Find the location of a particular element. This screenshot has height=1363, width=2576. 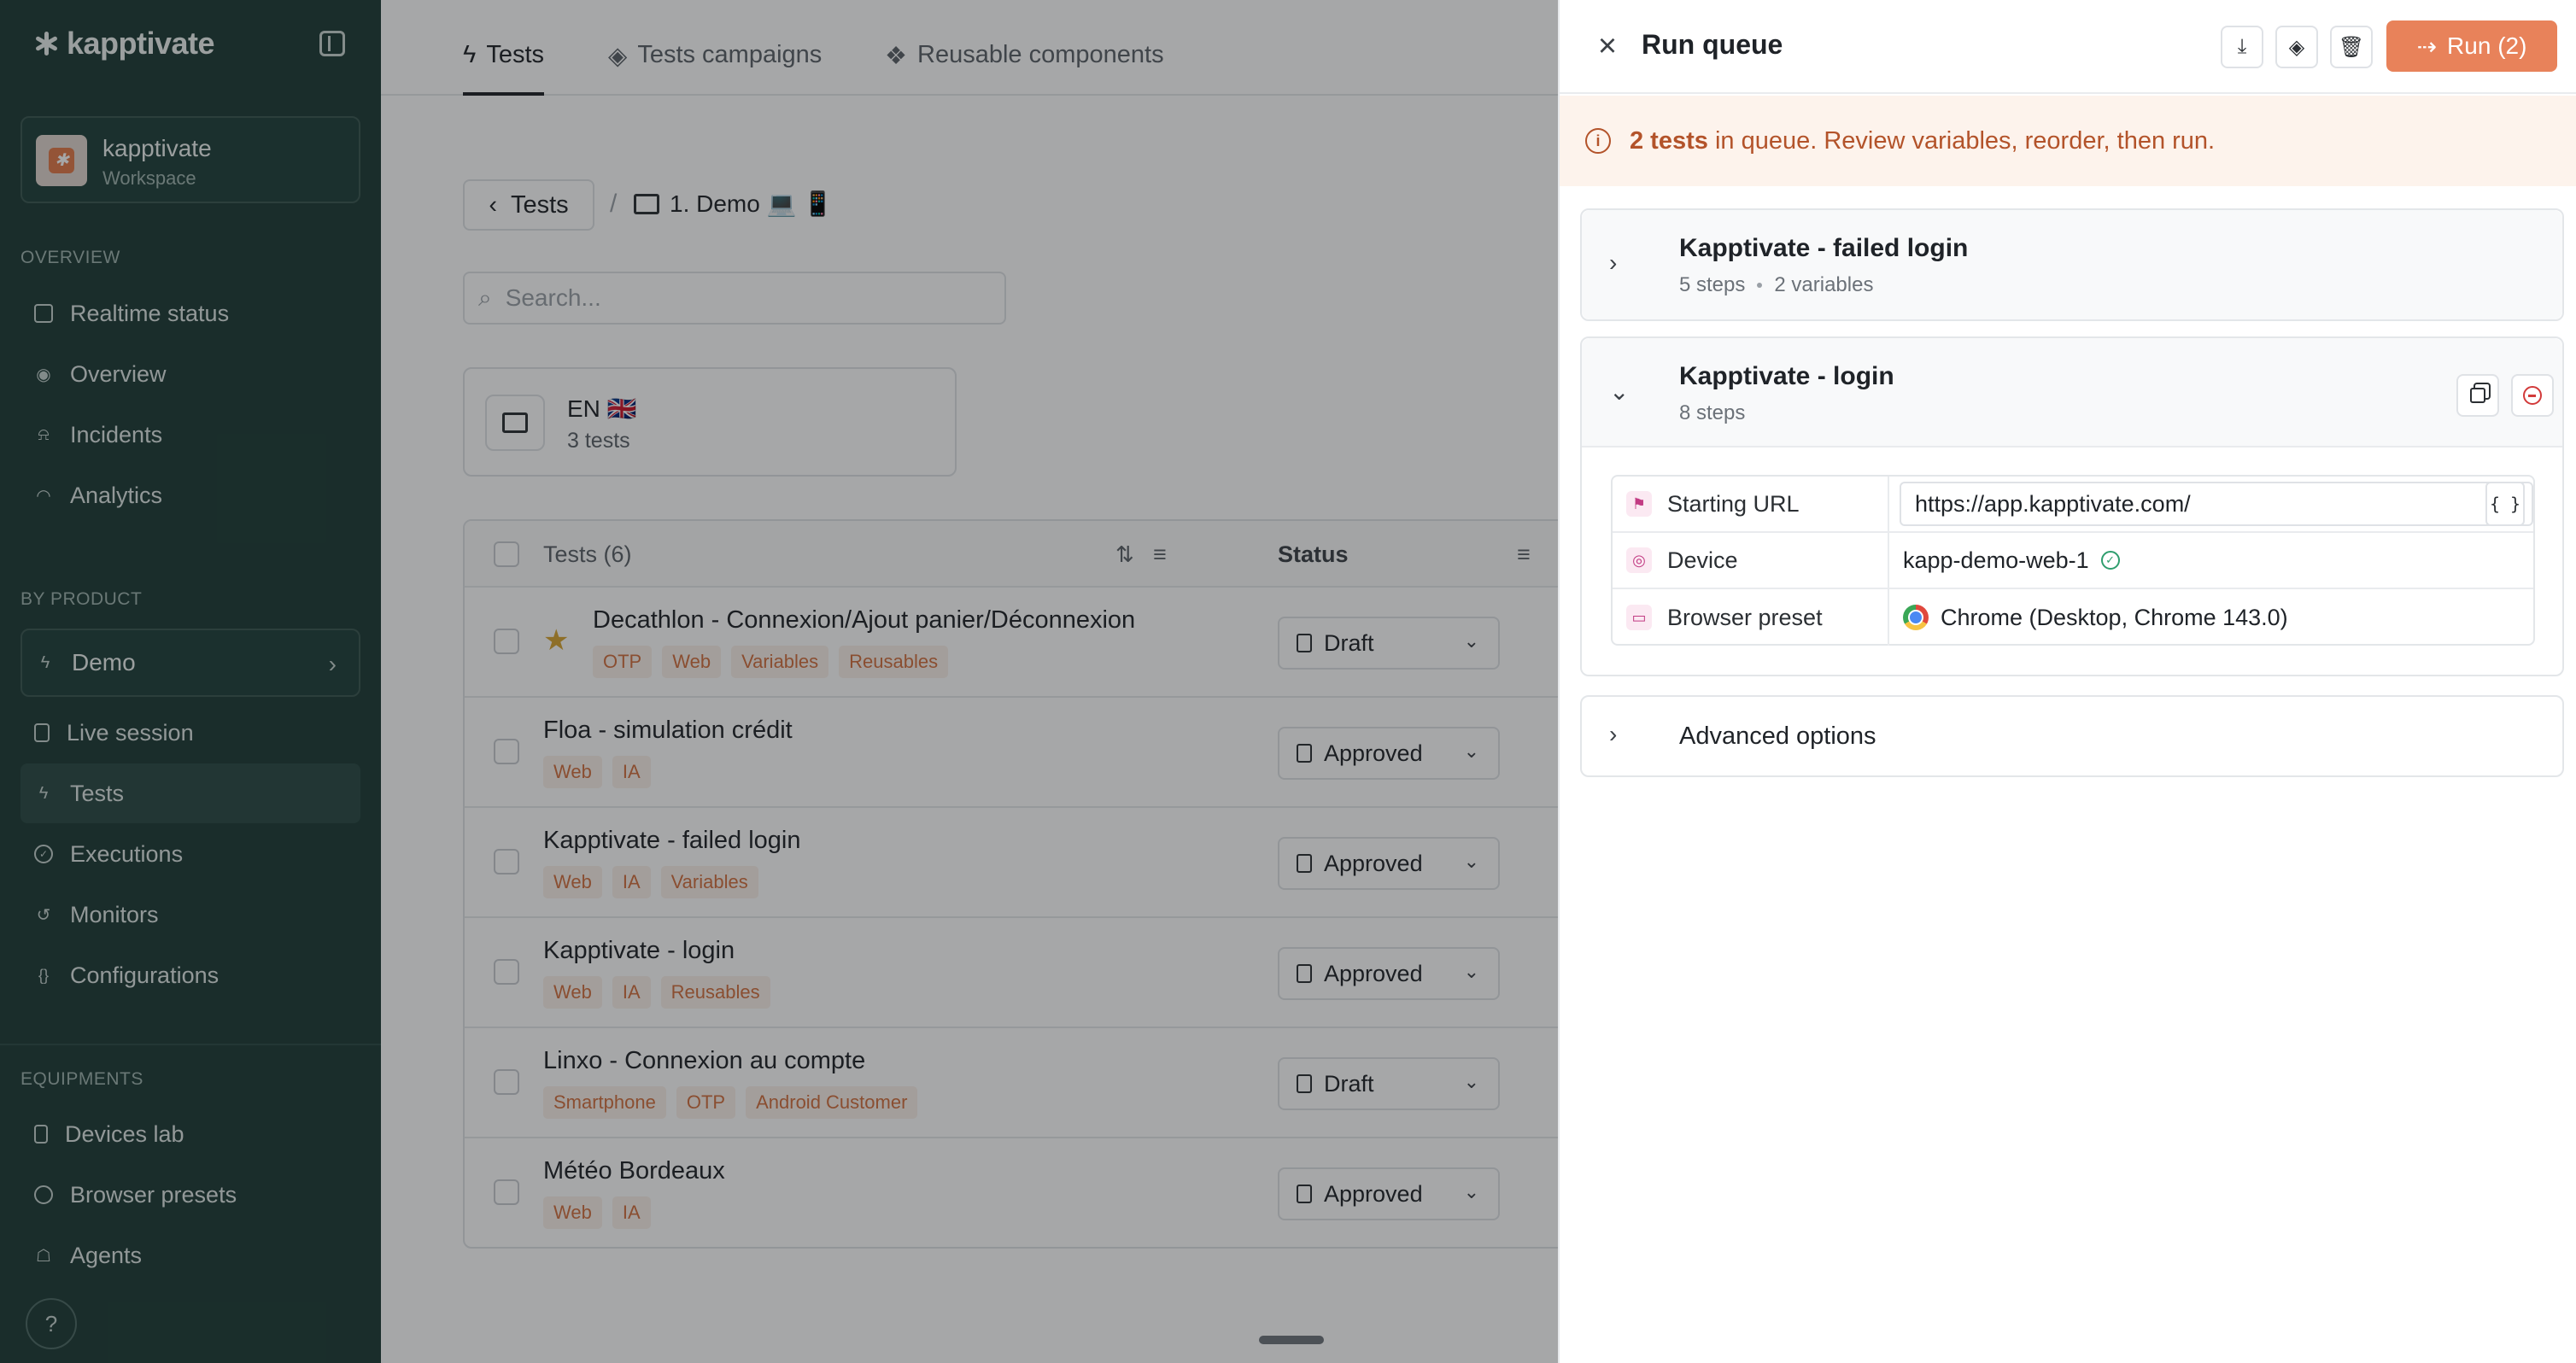

panel-title: Run queue is located at coordinates (1712, 44).